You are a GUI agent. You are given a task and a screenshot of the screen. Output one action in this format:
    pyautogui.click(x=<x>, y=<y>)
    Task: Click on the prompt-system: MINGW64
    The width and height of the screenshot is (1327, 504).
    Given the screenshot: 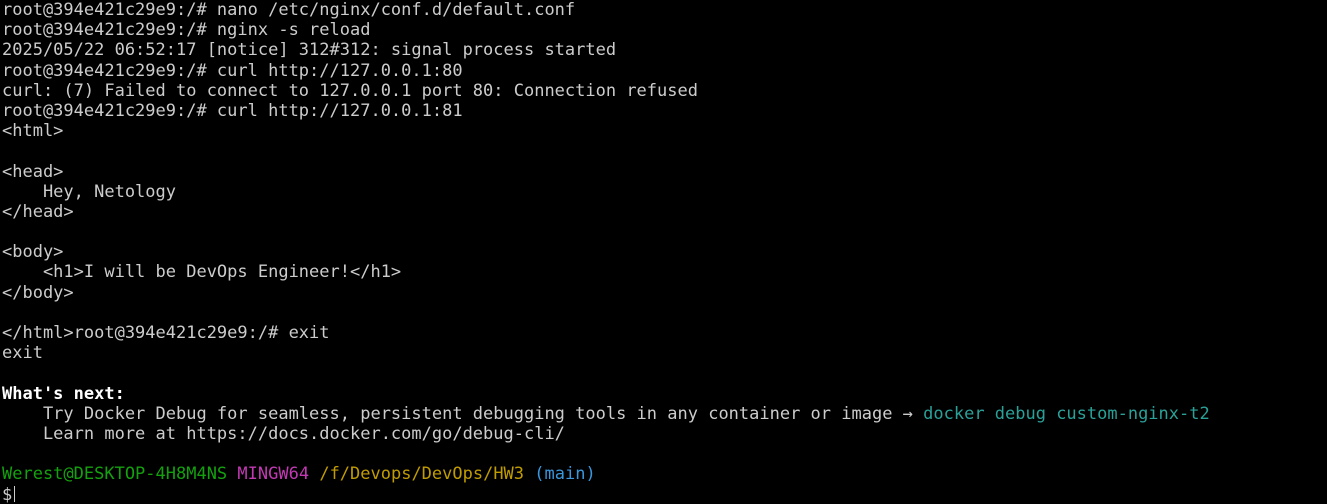 What is the action you would take?
    pyautogui.click(x=273, y=474)
    